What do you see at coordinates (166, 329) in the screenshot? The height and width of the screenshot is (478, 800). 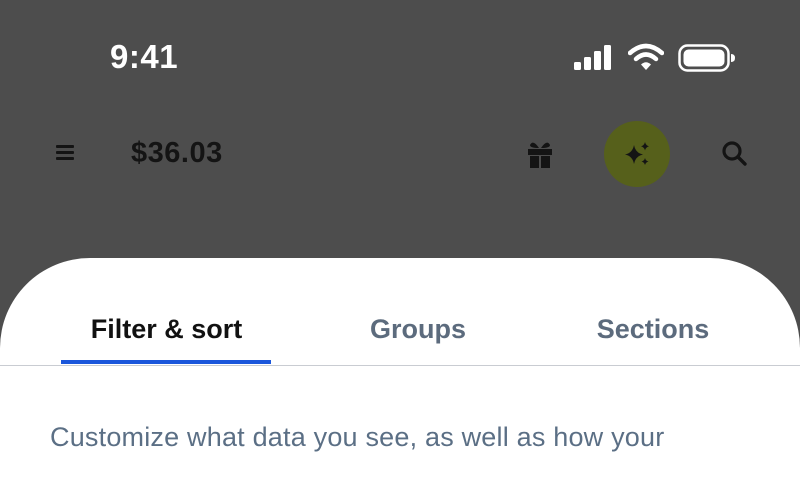 I see `tab-filter-sort: Filter & sort` at bounding box center [166, 329].